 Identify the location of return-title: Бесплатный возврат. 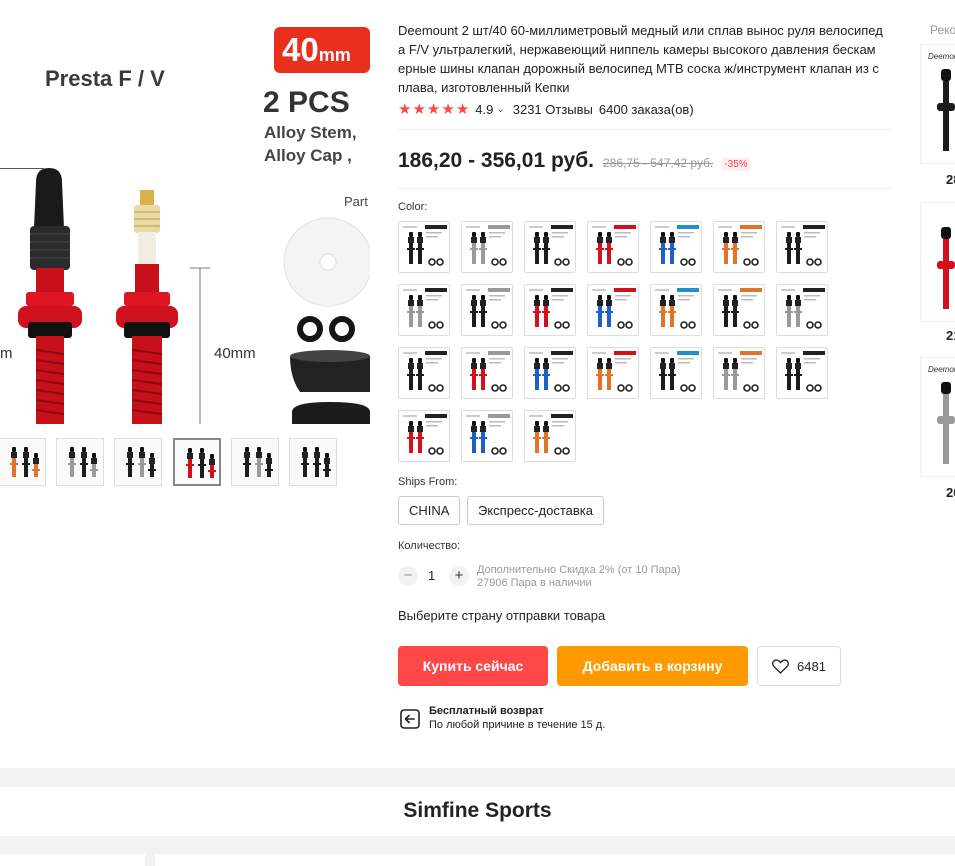
(486, 711).